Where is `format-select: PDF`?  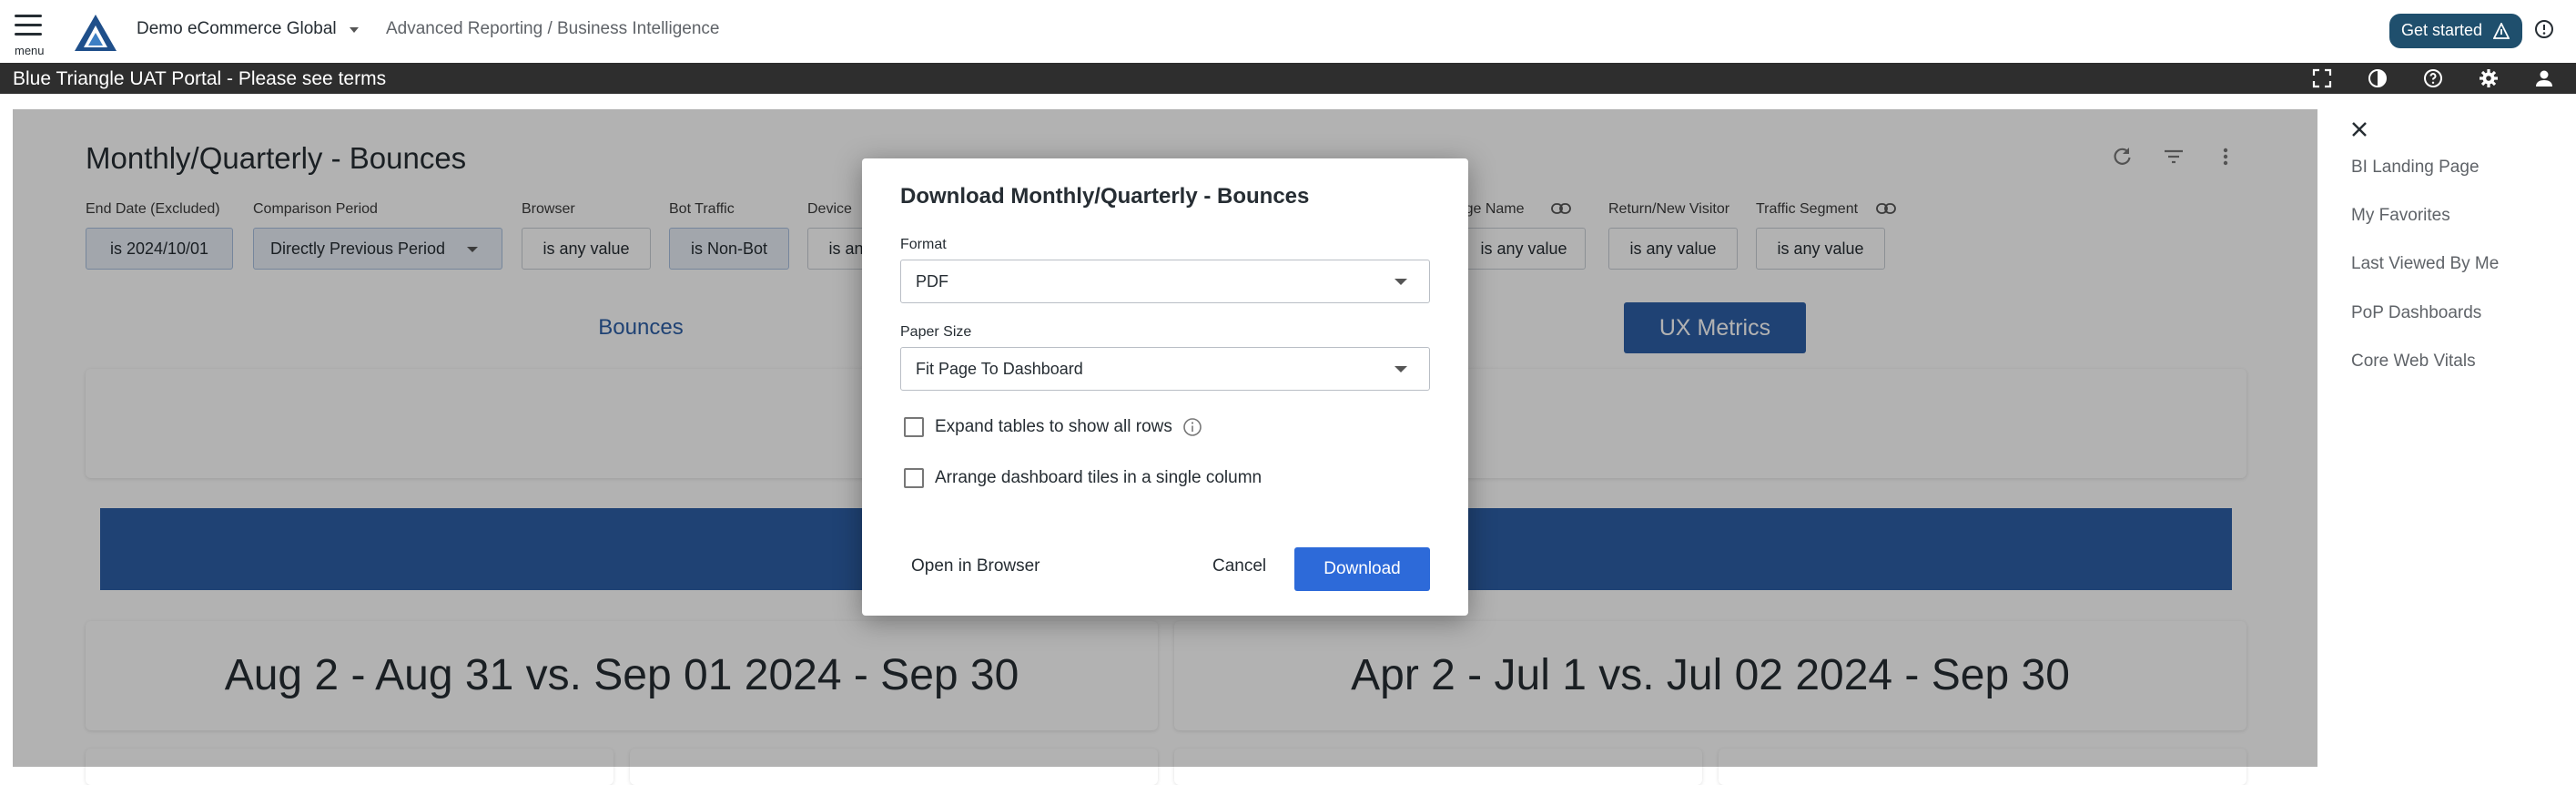 format-select: PDF is located at coordinates (1165, 281).